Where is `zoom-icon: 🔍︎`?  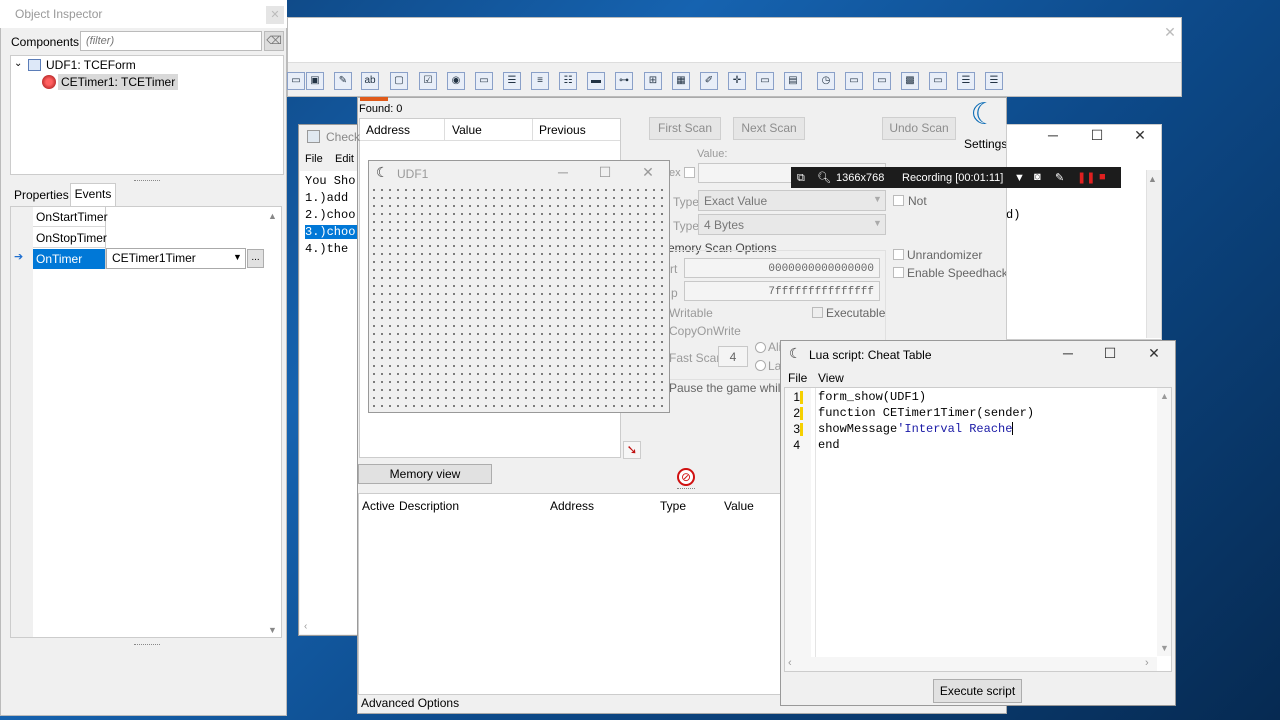 zoom-icon: 🔍︎ is located at coordinates (824, 177).